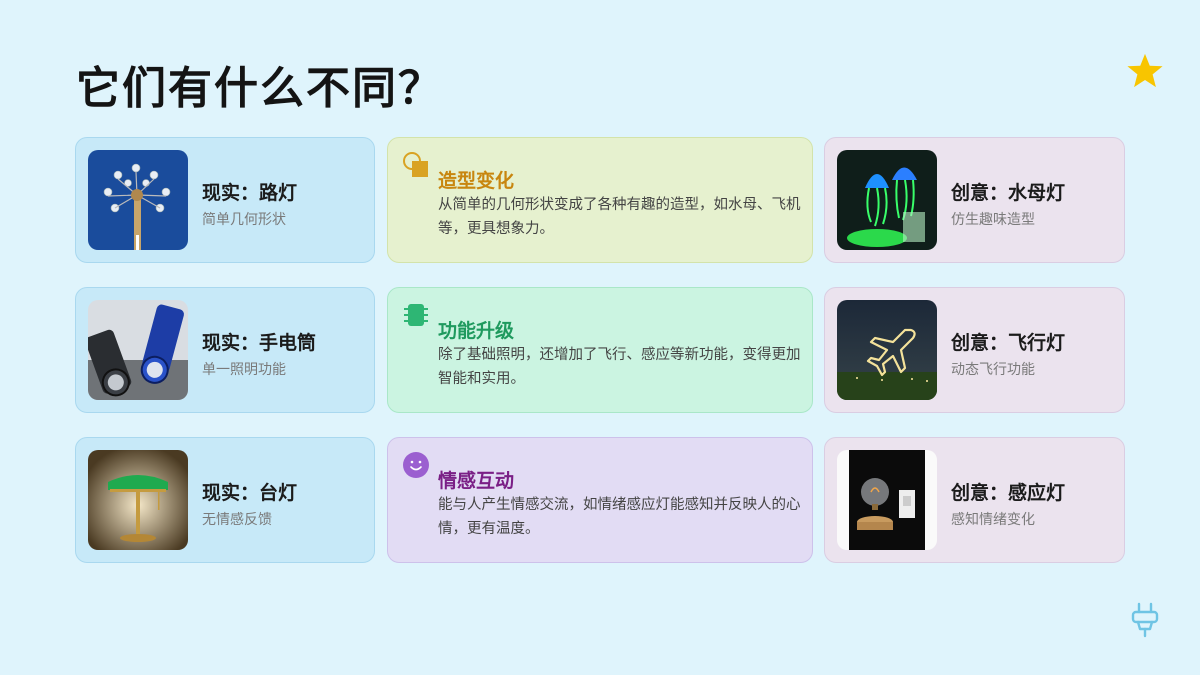  Describe the element at coordinates (476, 331) in the screenshot. I see `difference-heading: 功能升级` at that location.